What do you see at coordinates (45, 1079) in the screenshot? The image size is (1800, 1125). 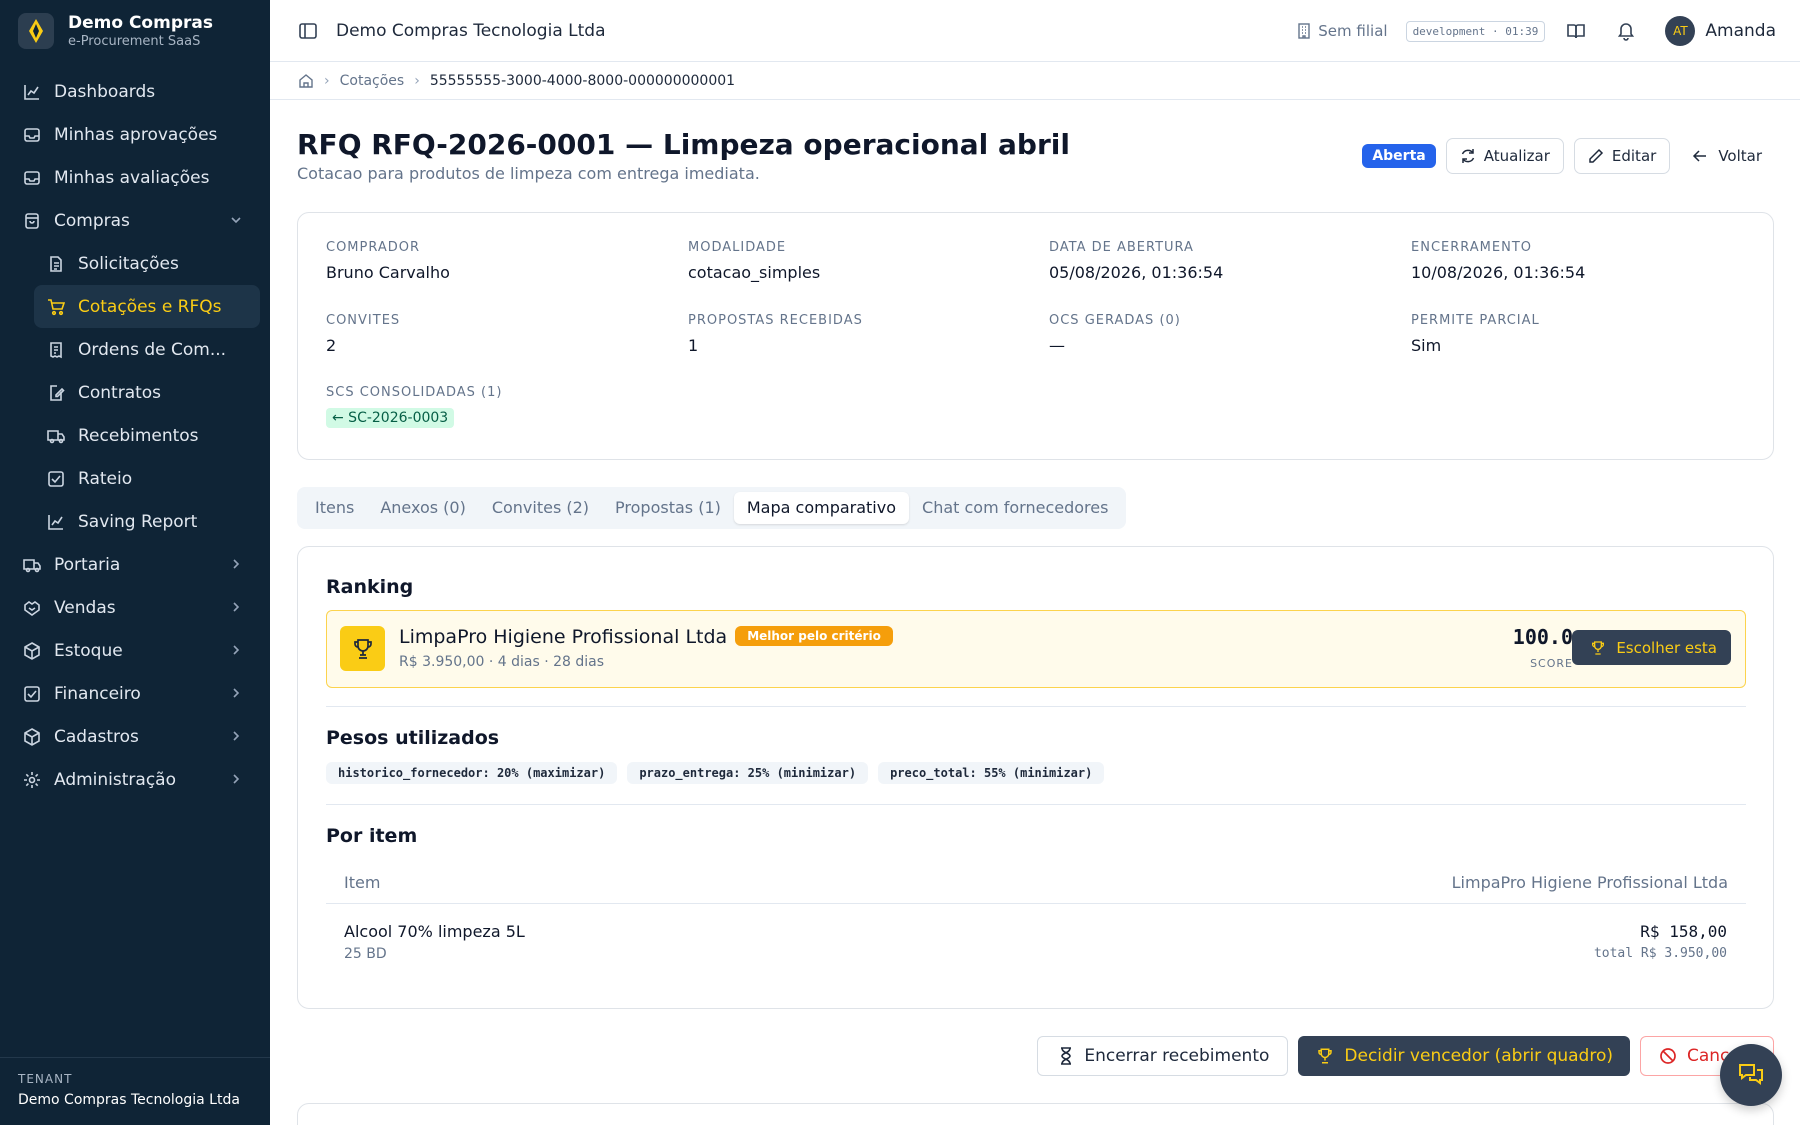 I see `tenant-label: TENANT` at bounding box center [45, 1079].